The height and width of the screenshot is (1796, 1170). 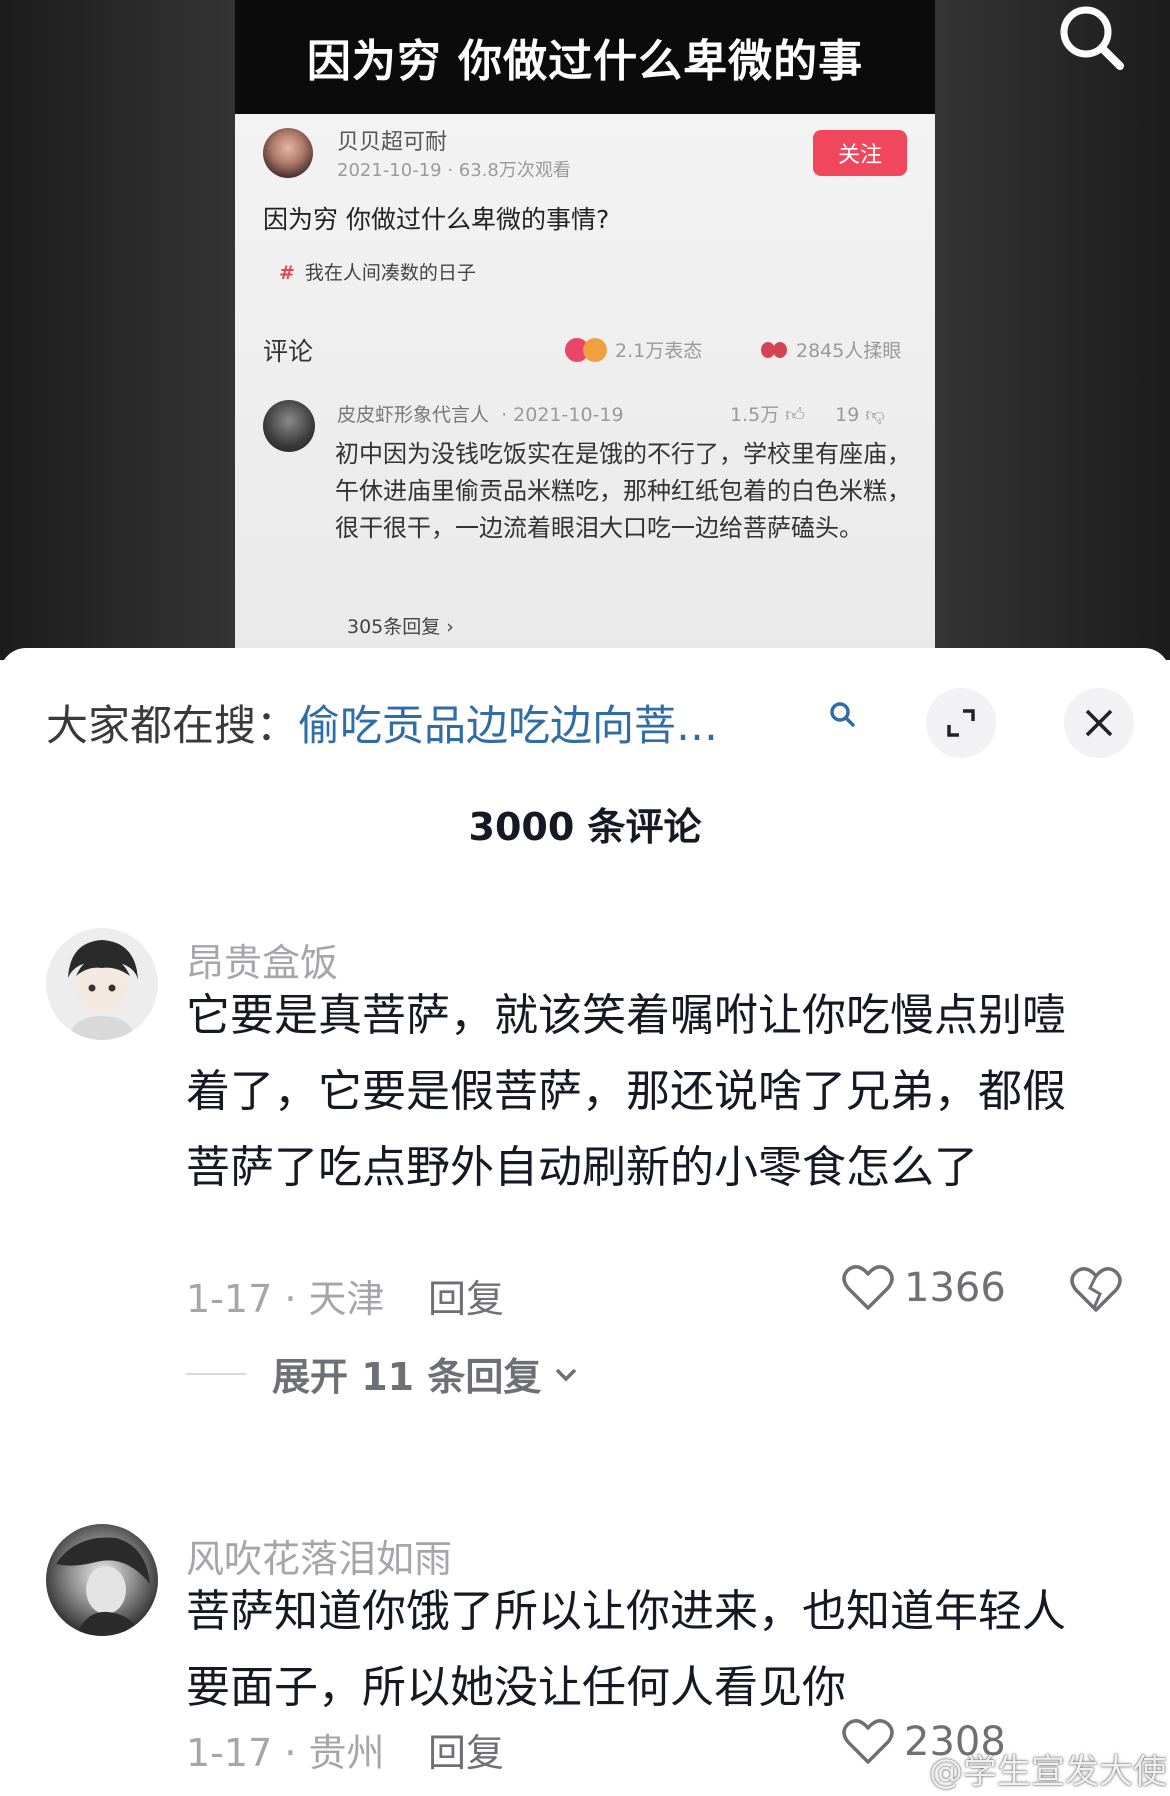 I want to click on dislike-button, so click(x=1096, y=1292).